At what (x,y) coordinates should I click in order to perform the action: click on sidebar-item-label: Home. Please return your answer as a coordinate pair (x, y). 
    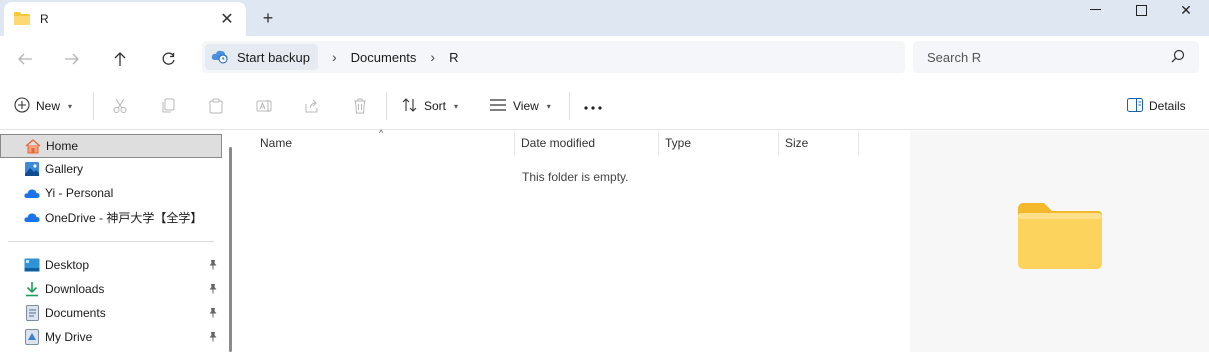
    Looking at the image, I should click on (62, 146).